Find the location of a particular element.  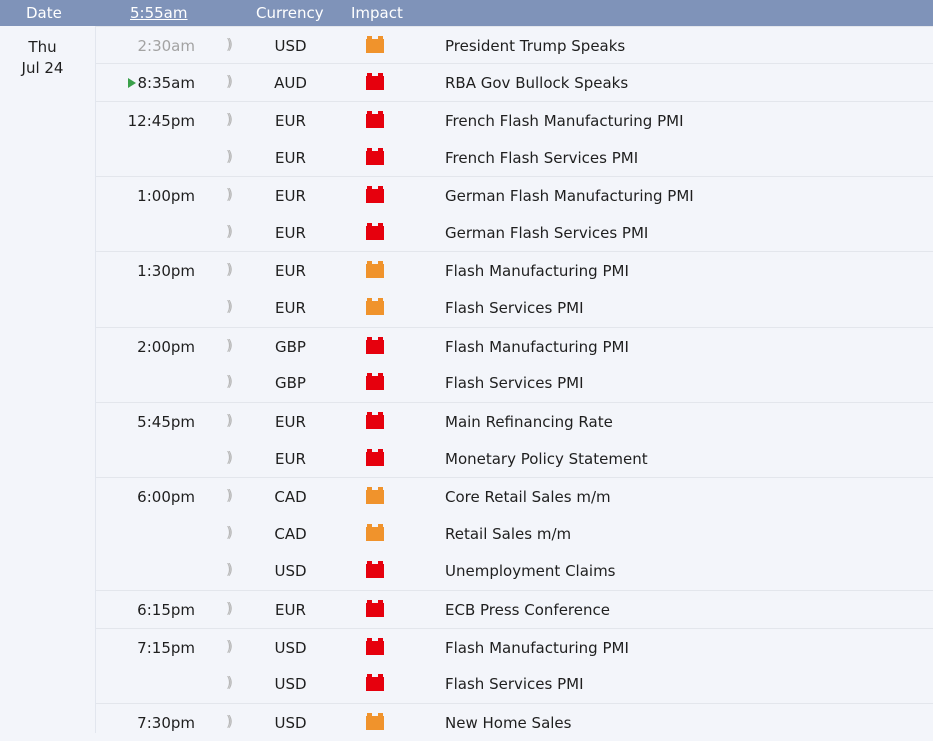

event-title: German Flash Manufacturing PMI is located at coordinates (569, 196).